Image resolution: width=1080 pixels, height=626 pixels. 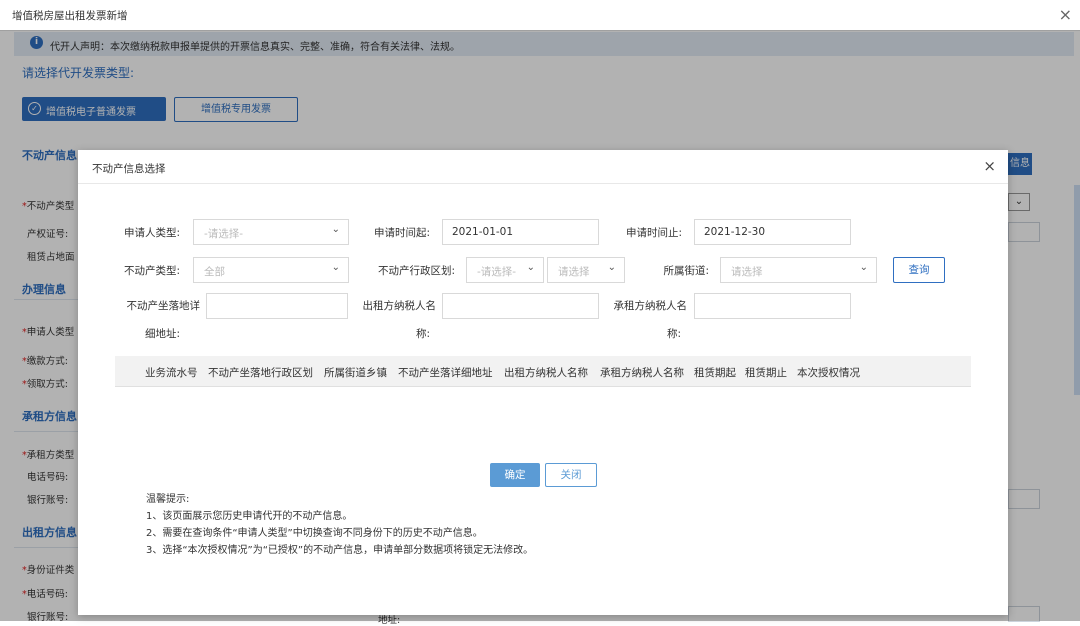 What do you see at coordinates (151, 233) in the screenshot?
I see `applicant-type-filter-label: 申请人类型:` at bounding box center [151, 233].